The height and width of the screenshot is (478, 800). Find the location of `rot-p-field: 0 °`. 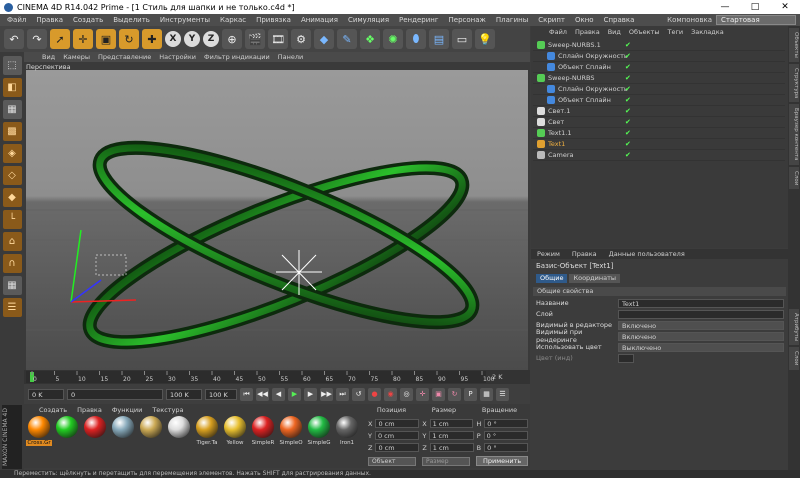

rot-p-field: 0 ° is located at coordinates (506, 435).